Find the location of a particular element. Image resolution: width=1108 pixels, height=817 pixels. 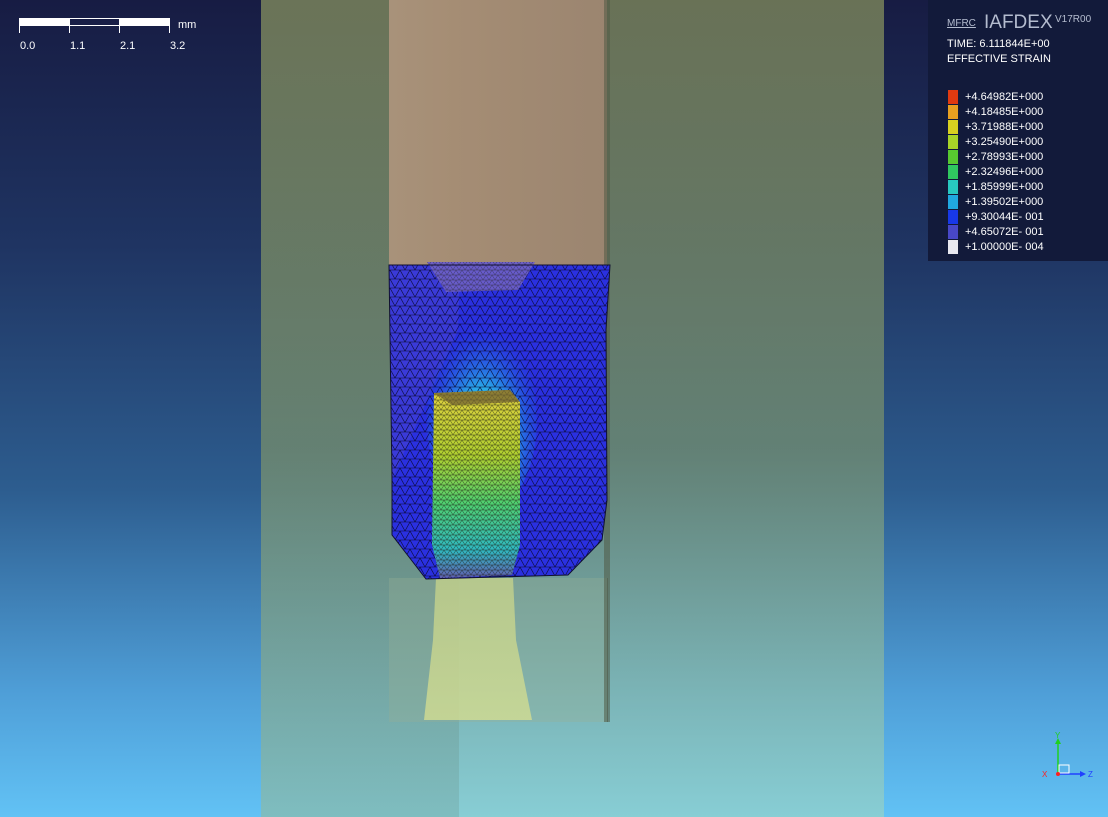

brand-prefix: MFRC is located at coordinates (961, 23).